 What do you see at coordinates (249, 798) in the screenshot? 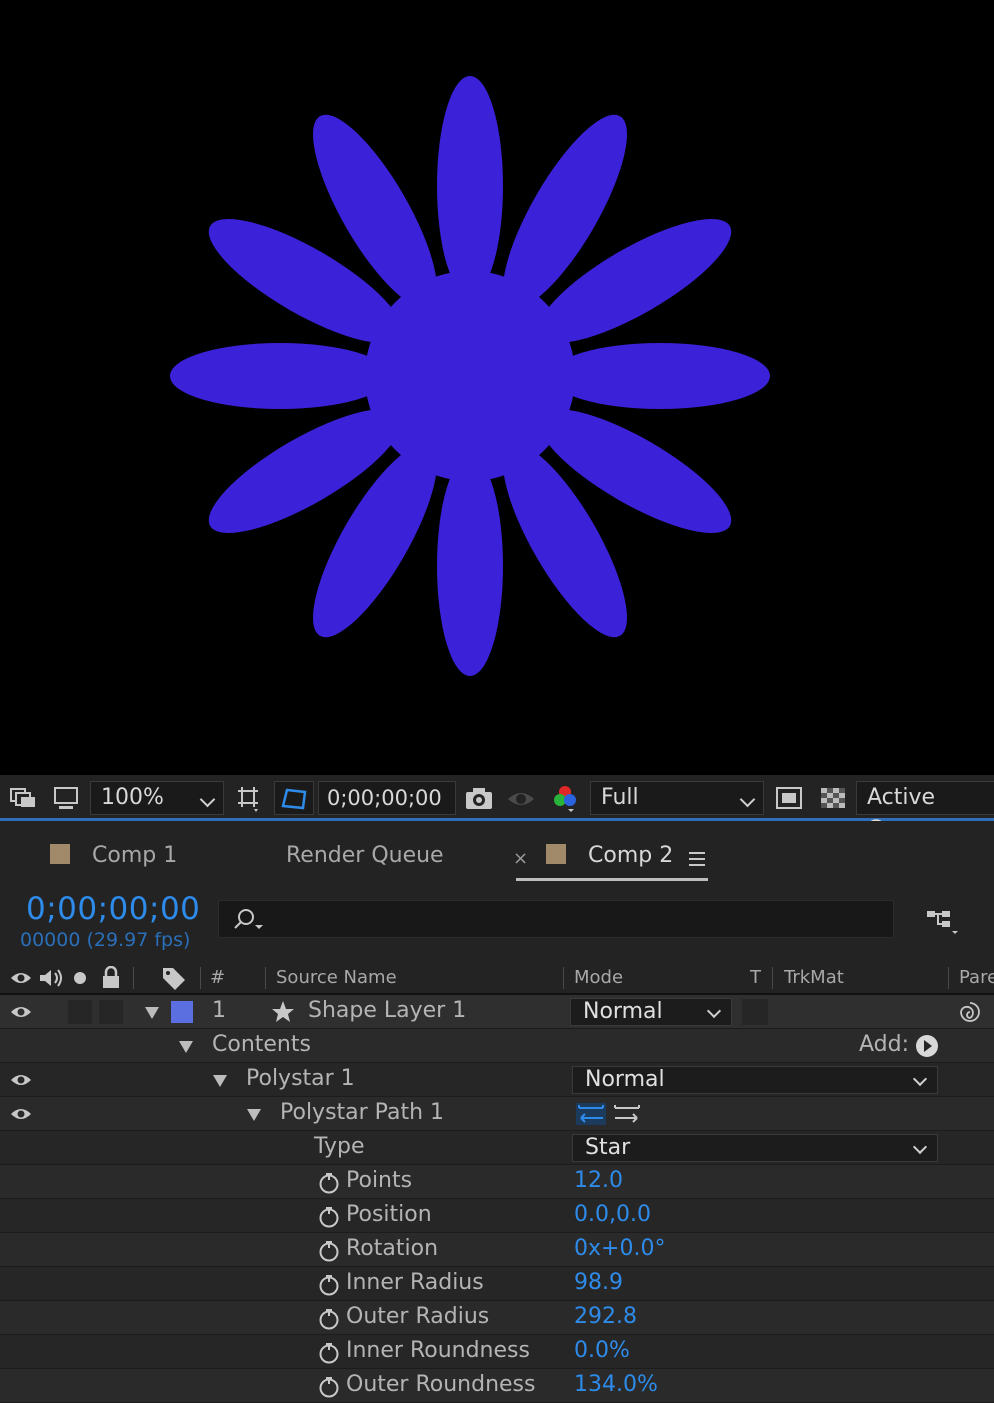
I see `region-of-interest-icon` at bounding box center [249, 798].